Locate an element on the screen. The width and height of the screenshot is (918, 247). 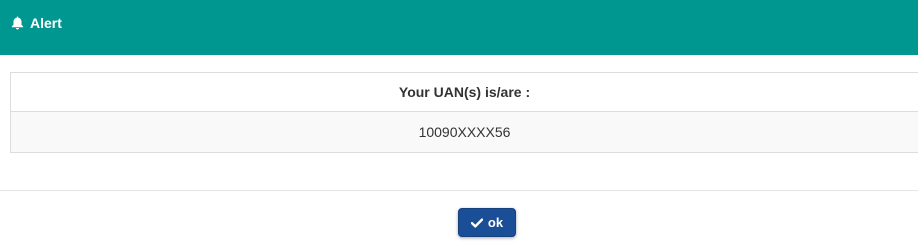
dialog-title-text: Alert is located at coordinates (46, 23).